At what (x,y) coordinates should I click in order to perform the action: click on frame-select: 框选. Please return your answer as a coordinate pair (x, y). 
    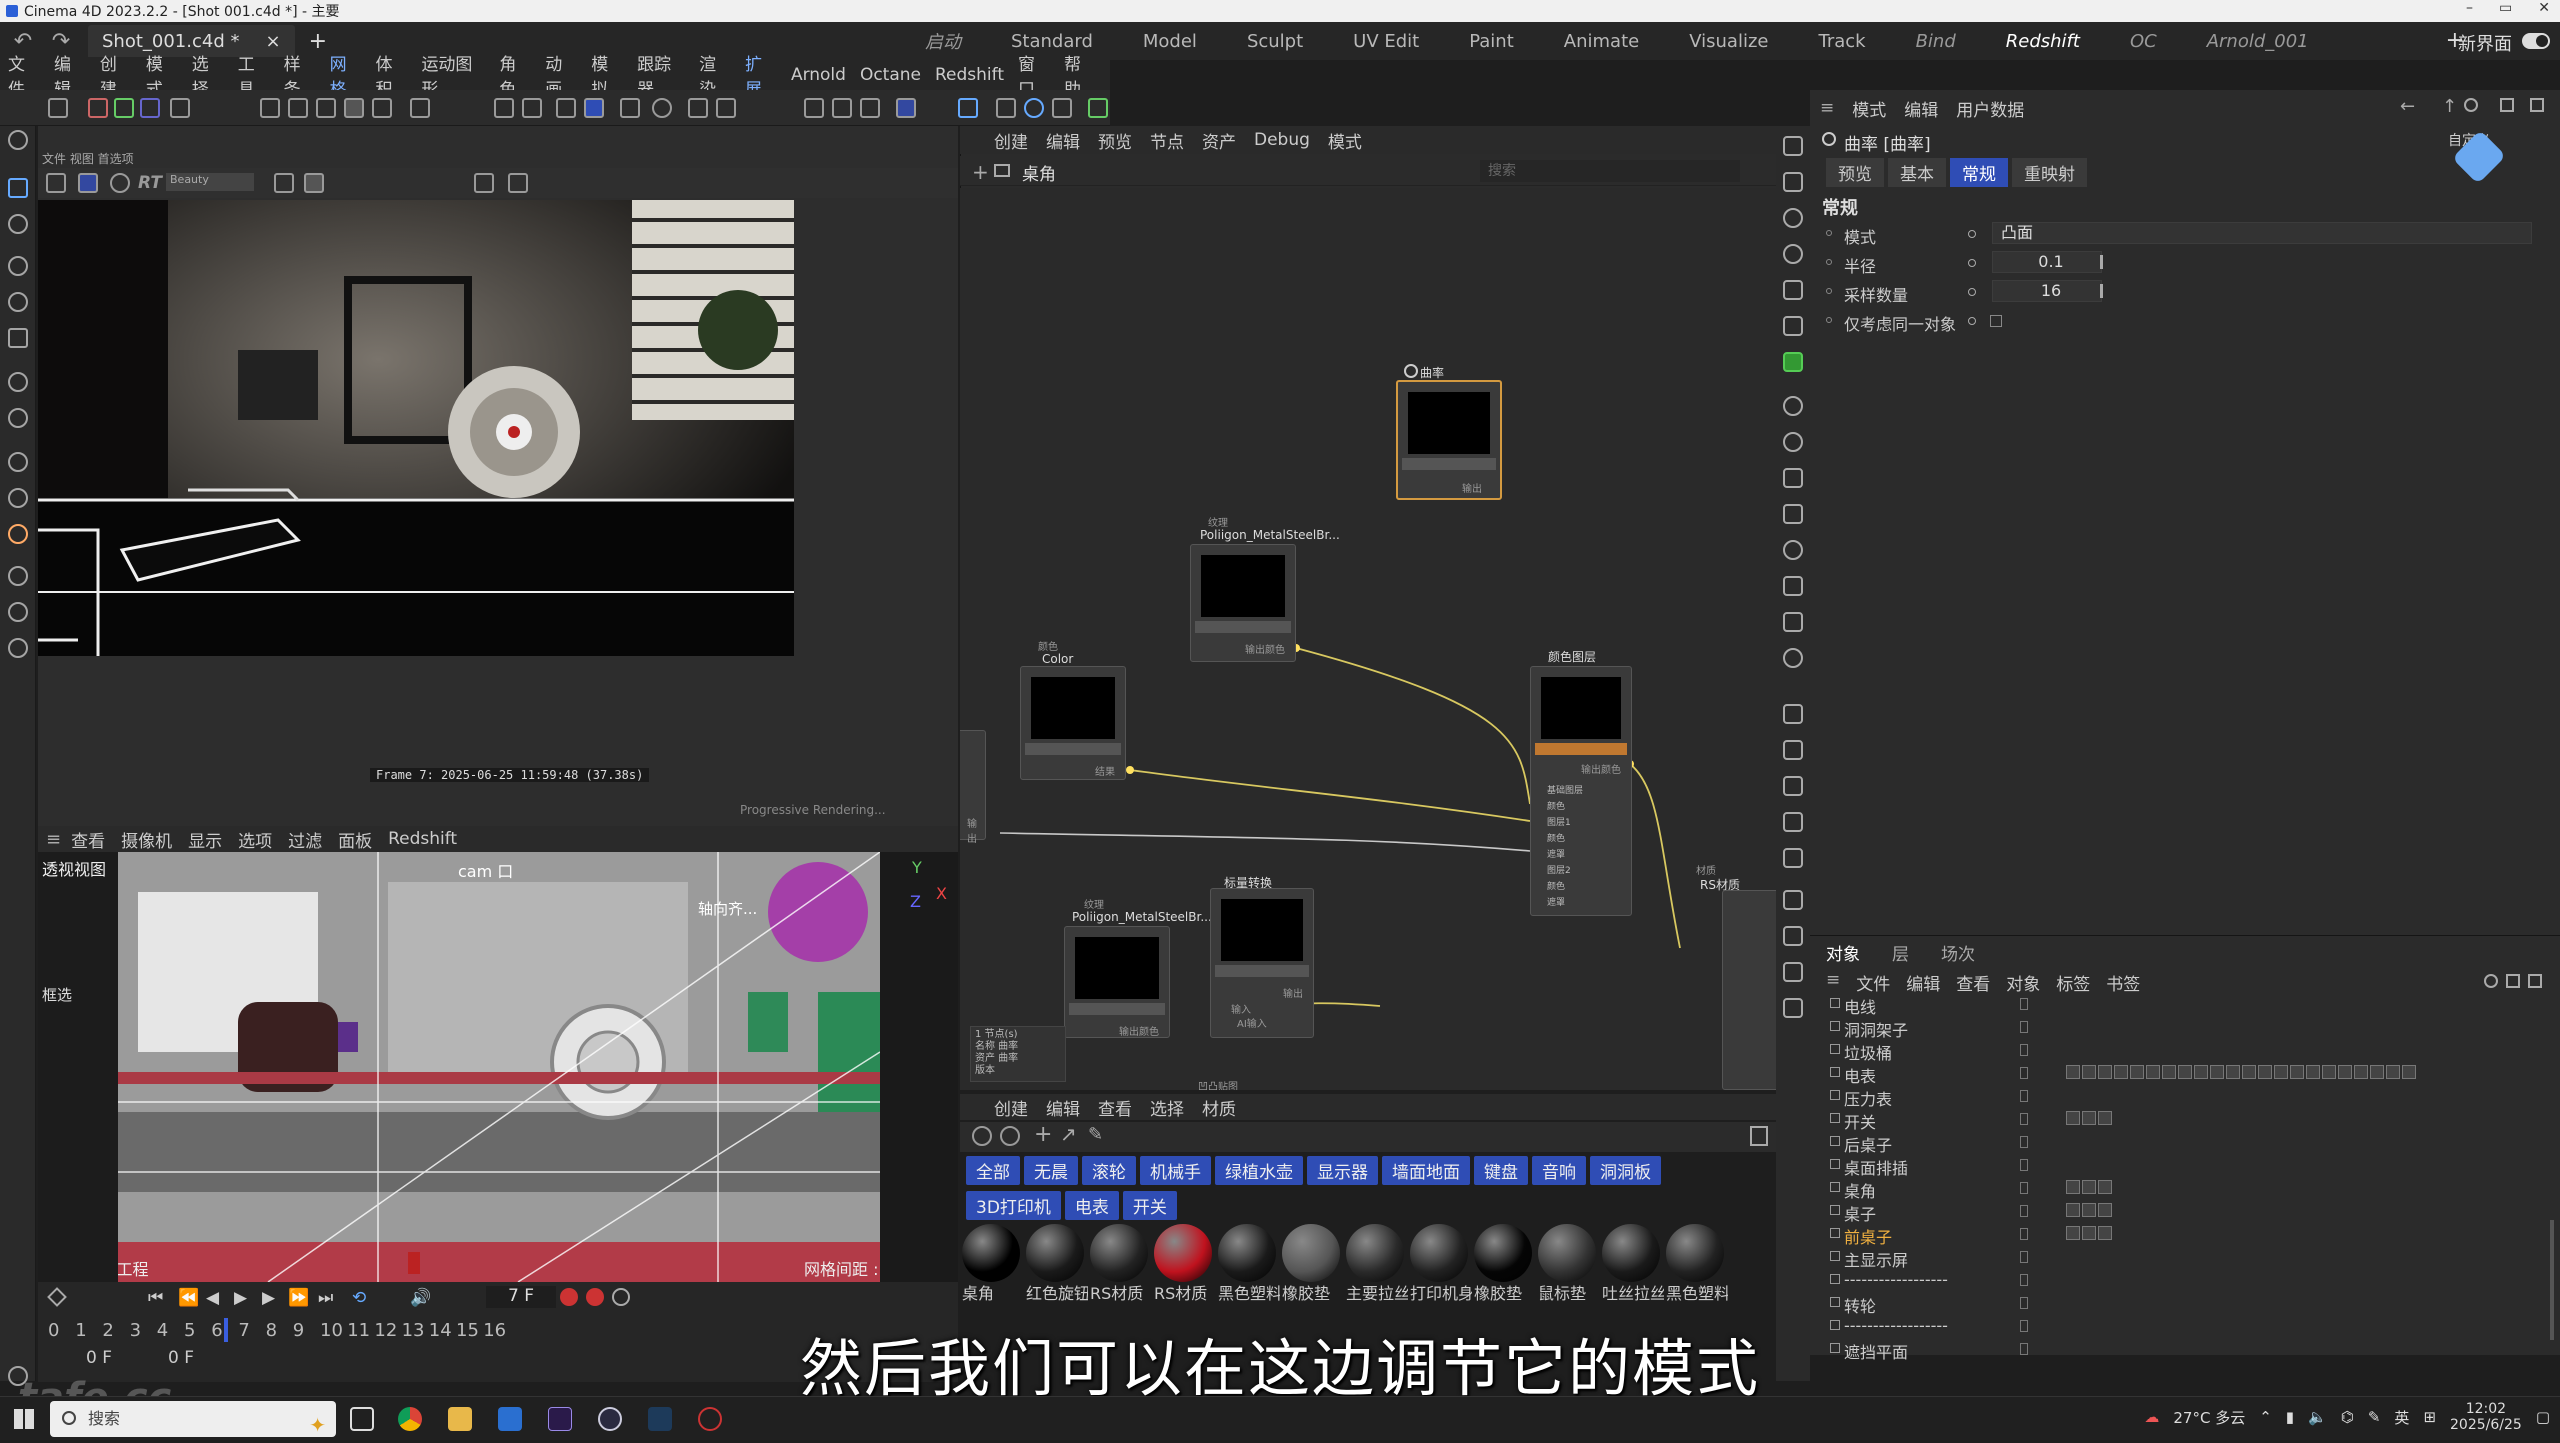
    Looking at the image, I should click on (57, 994).